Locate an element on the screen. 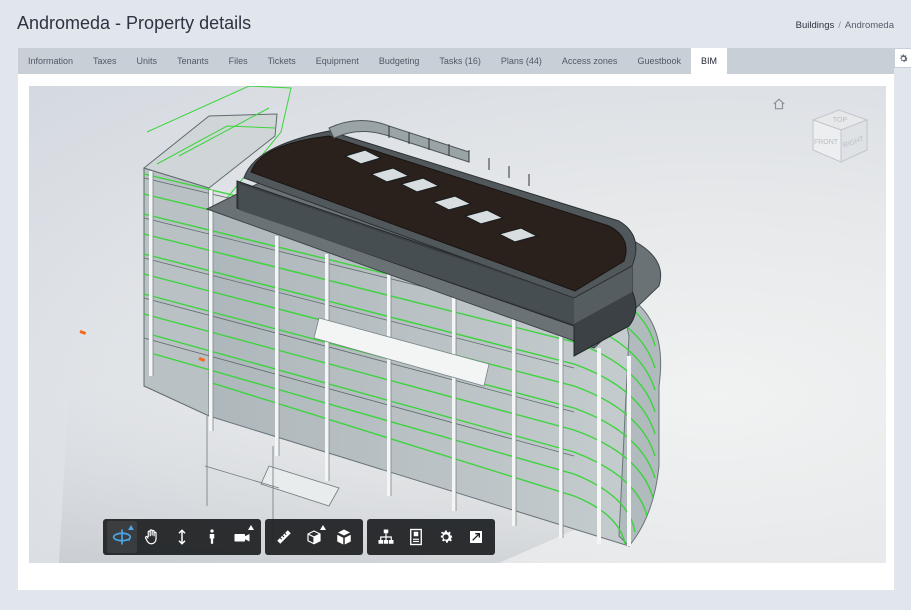 Image resolution: width=911 pixels, height=610 pixels. measure-button is located at coordinates (284, 537).